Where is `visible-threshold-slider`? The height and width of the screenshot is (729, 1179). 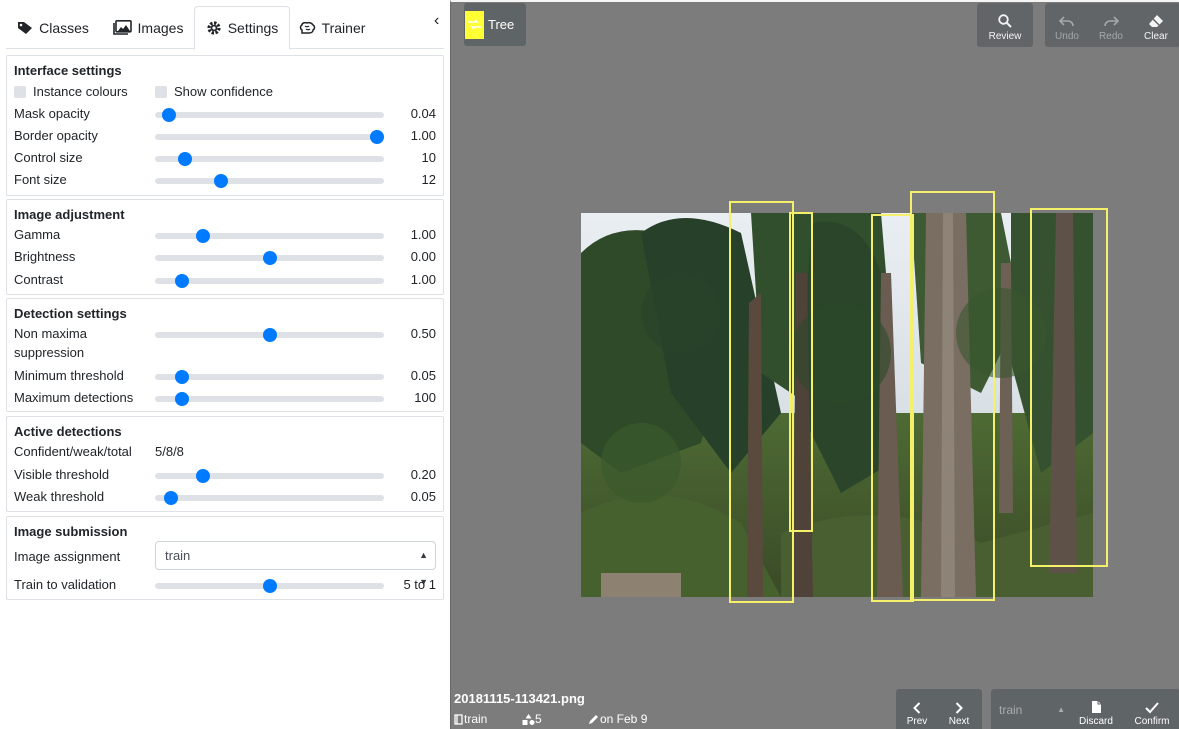
visible-threshold-slider is located at coordinates (269, 476).